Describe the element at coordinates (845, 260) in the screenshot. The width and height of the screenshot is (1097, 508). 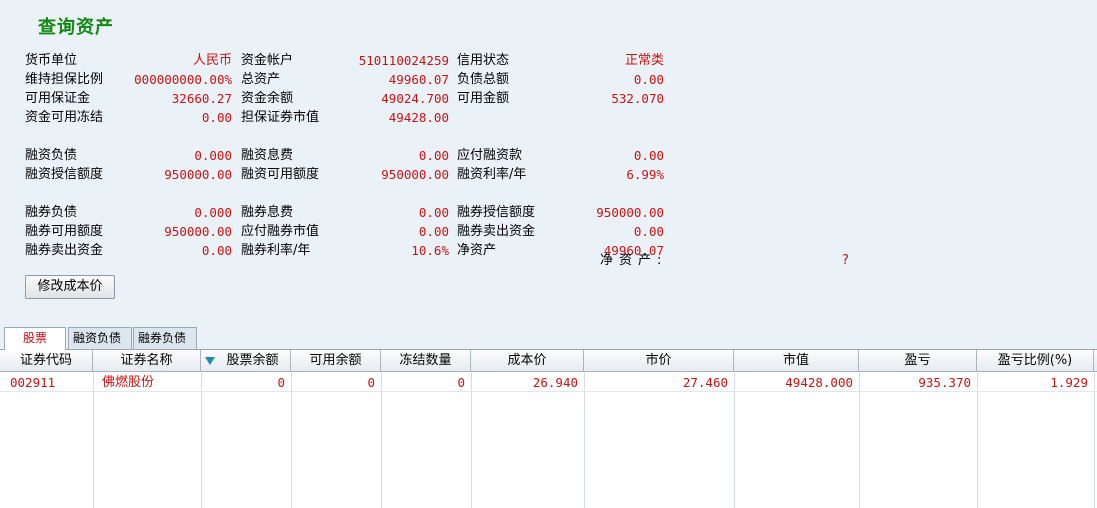
I see `ghost-net-assets-value: ?` at that location.